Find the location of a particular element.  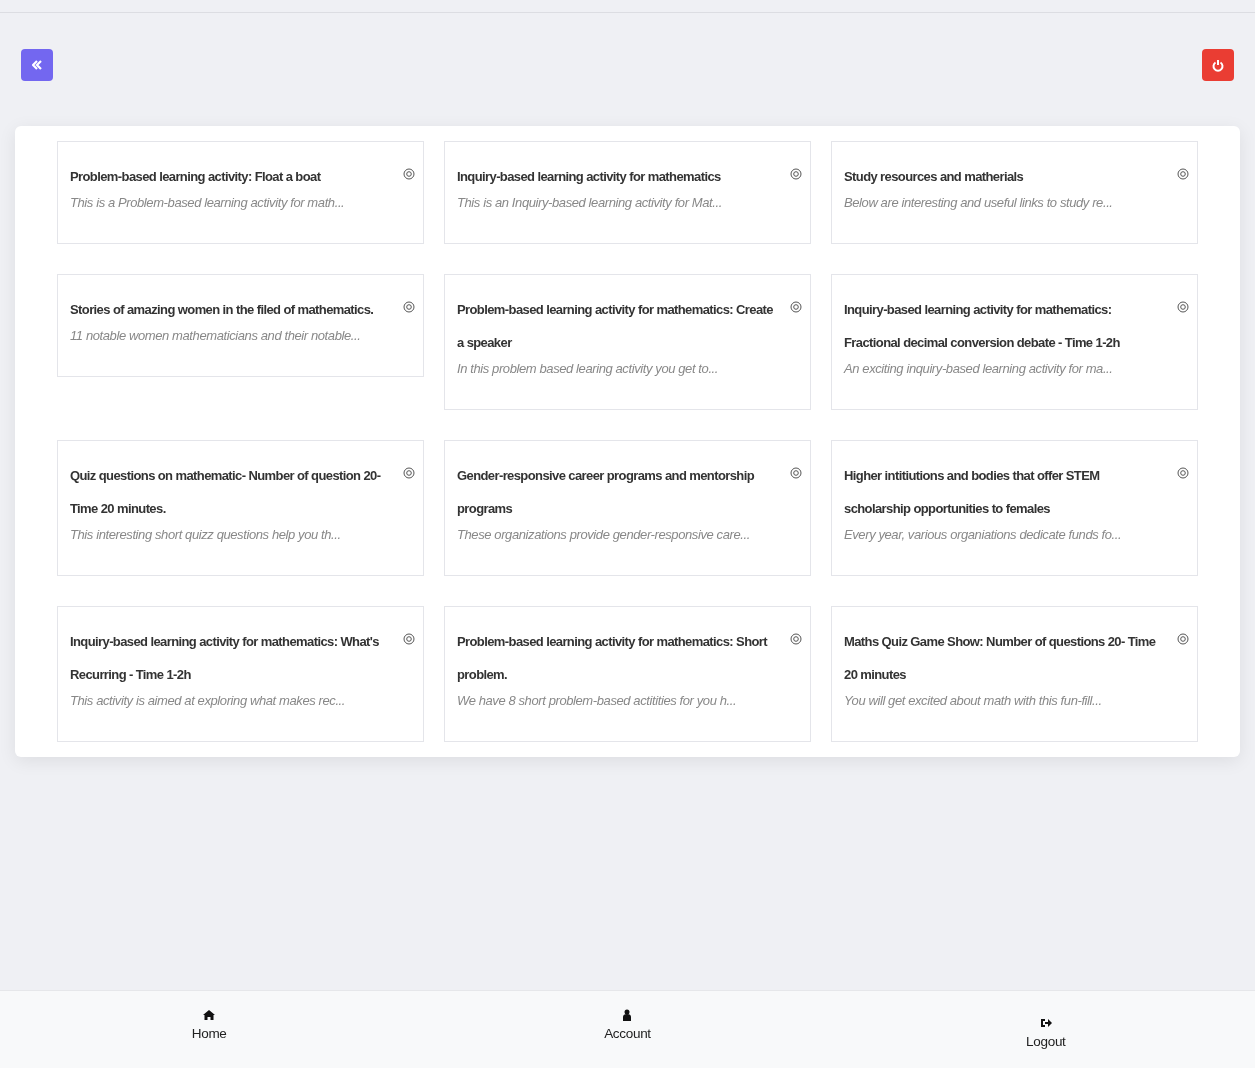

nav-link: Account is located at coordinates (627, 1029).